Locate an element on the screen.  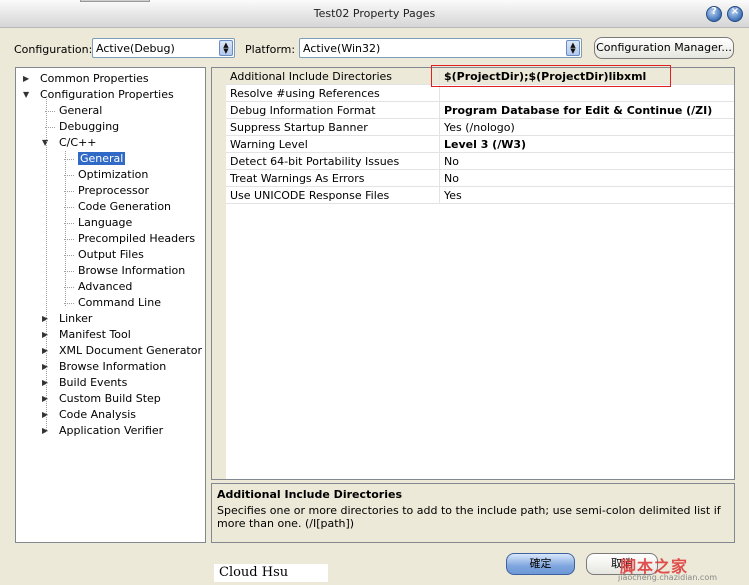
property-row: Suppress Startup Banner Yes (/nologo) is located at coordinates (480, 127).